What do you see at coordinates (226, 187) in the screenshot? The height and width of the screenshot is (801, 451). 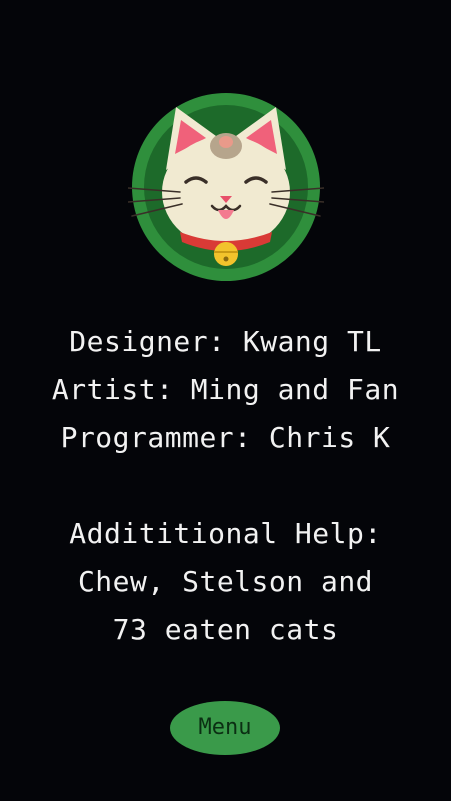 I see `lucky-cat-logo-icon` at bounding box center [226, 187].